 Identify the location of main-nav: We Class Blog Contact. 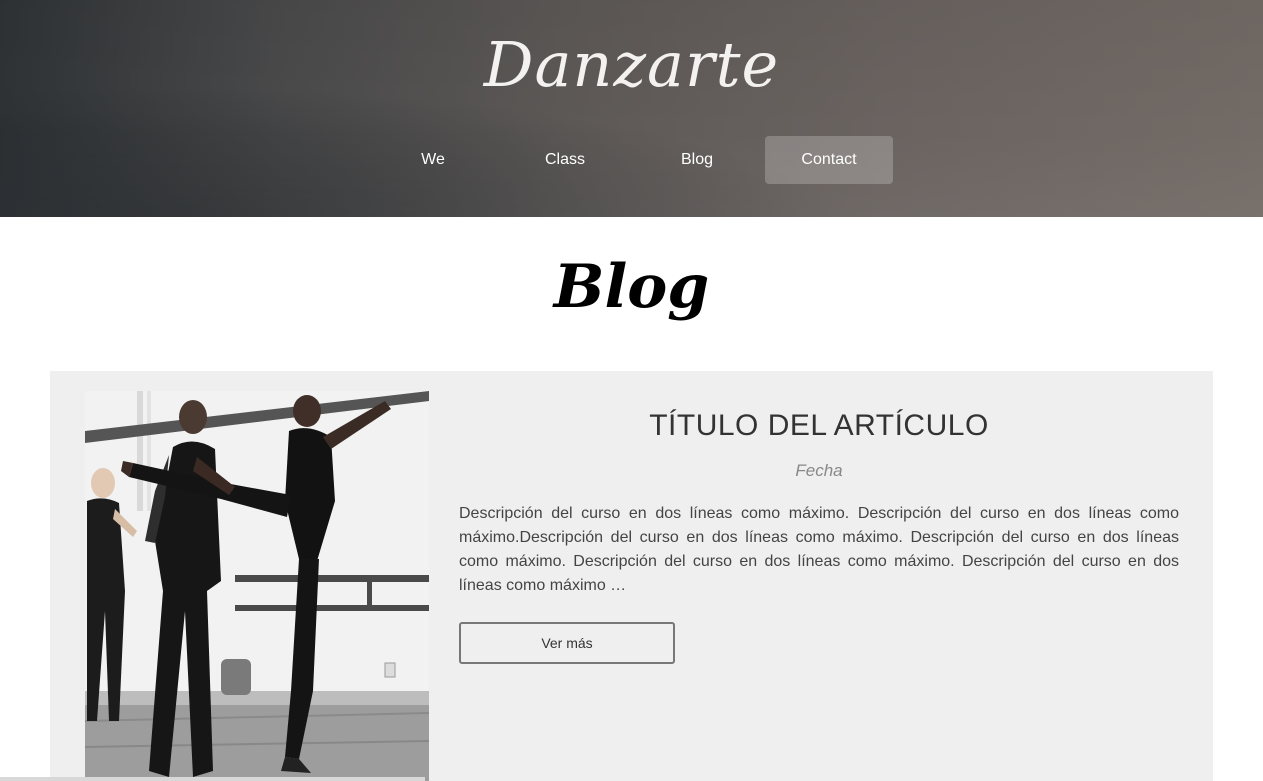
(631, 160).